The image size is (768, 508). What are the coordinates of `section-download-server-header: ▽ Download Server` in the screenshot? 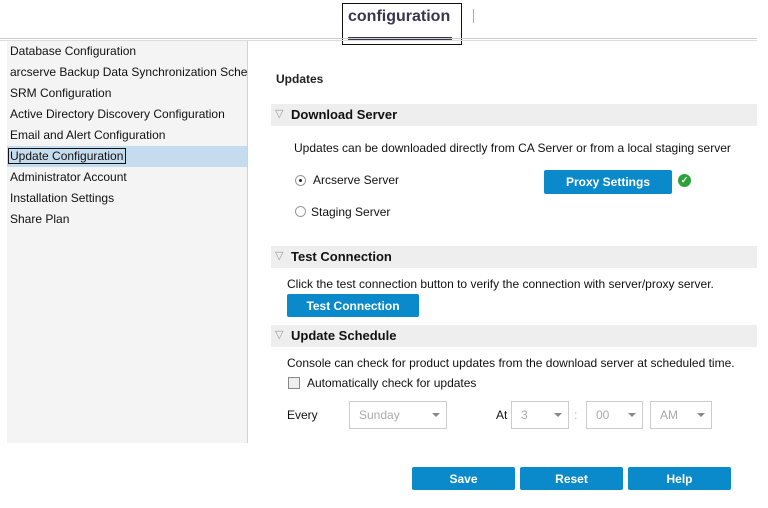 It's located at (514, 115).